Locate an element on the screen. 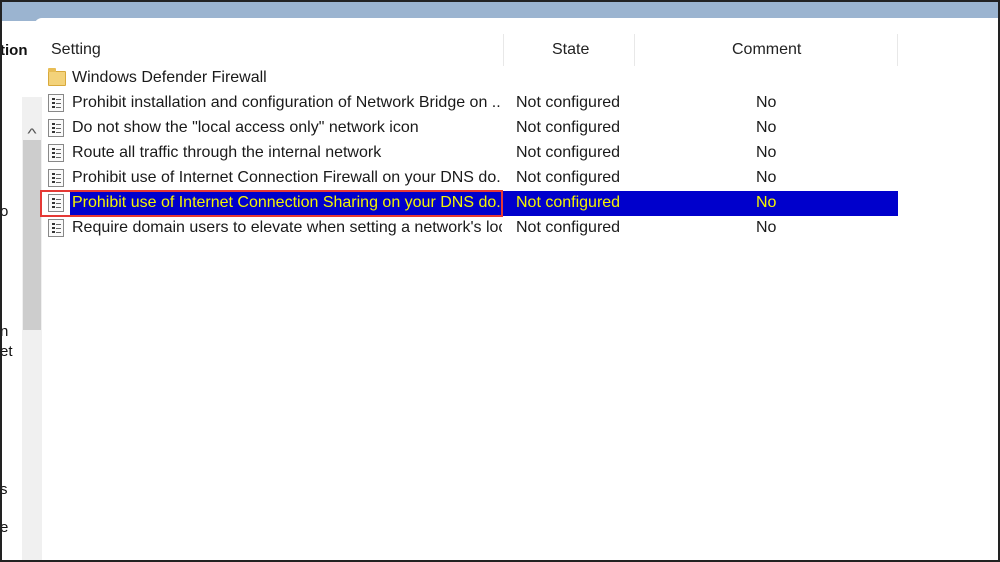  column-header-setting: Setting is located at coordinates (76, 50).